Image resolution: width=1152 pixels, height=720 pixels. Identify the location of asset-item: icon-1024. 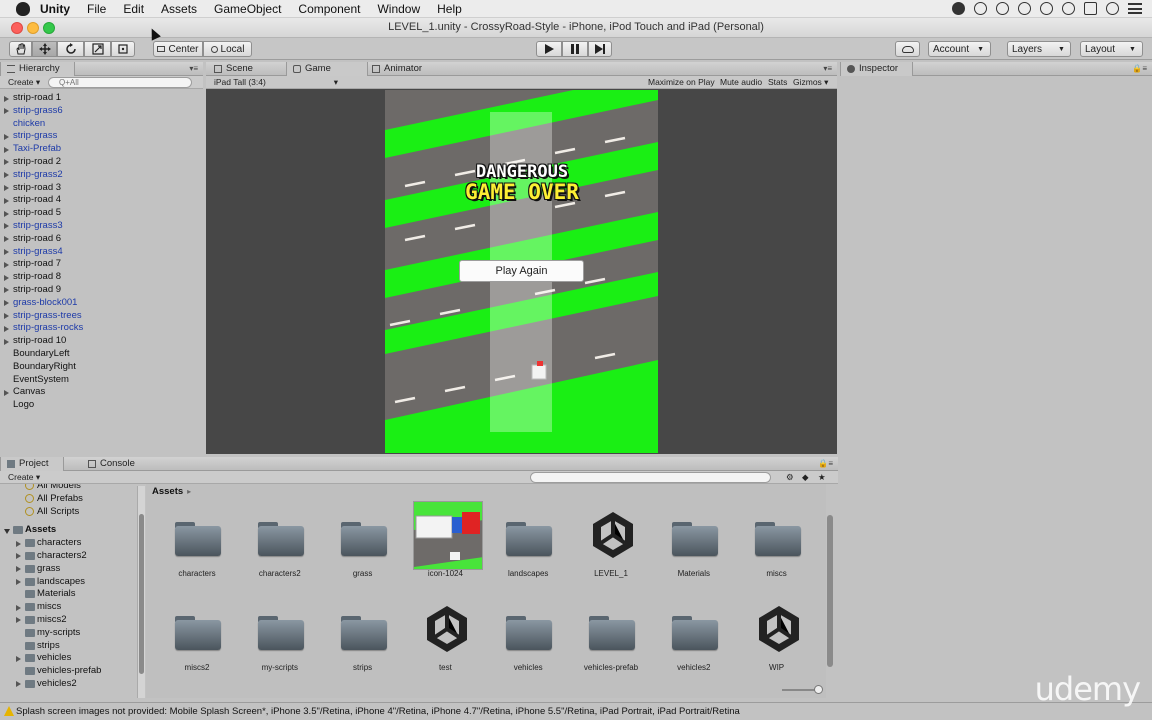
(445, 541).